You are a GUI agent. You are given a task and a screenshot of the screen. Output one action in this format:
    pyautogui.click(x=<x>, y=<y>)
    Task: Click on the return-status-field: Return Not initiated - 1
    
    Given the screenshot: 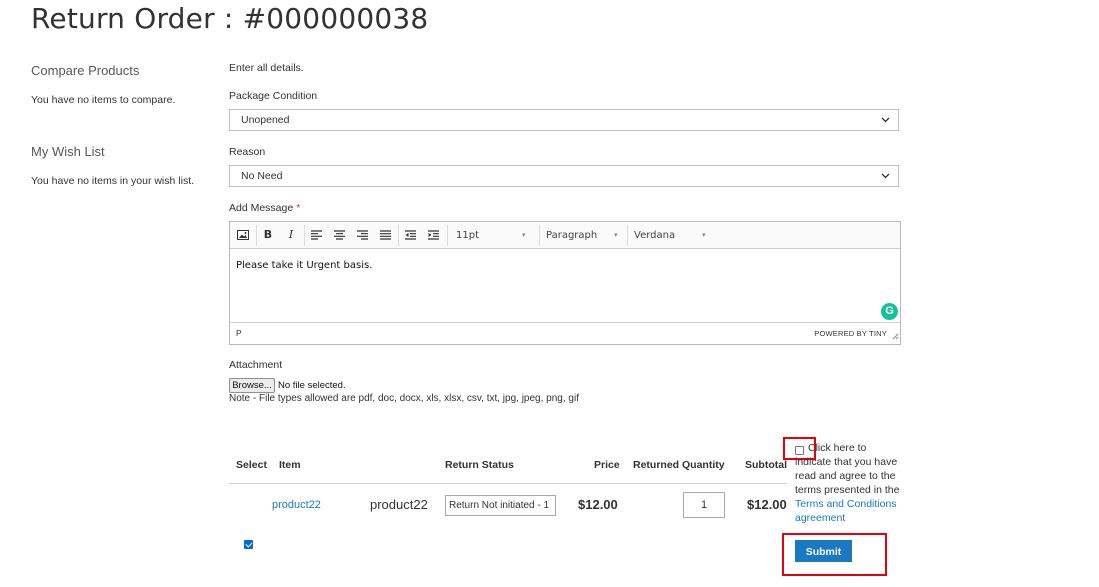 What is the action you would take?
    pyautogui.click(x=500, y=505)
    